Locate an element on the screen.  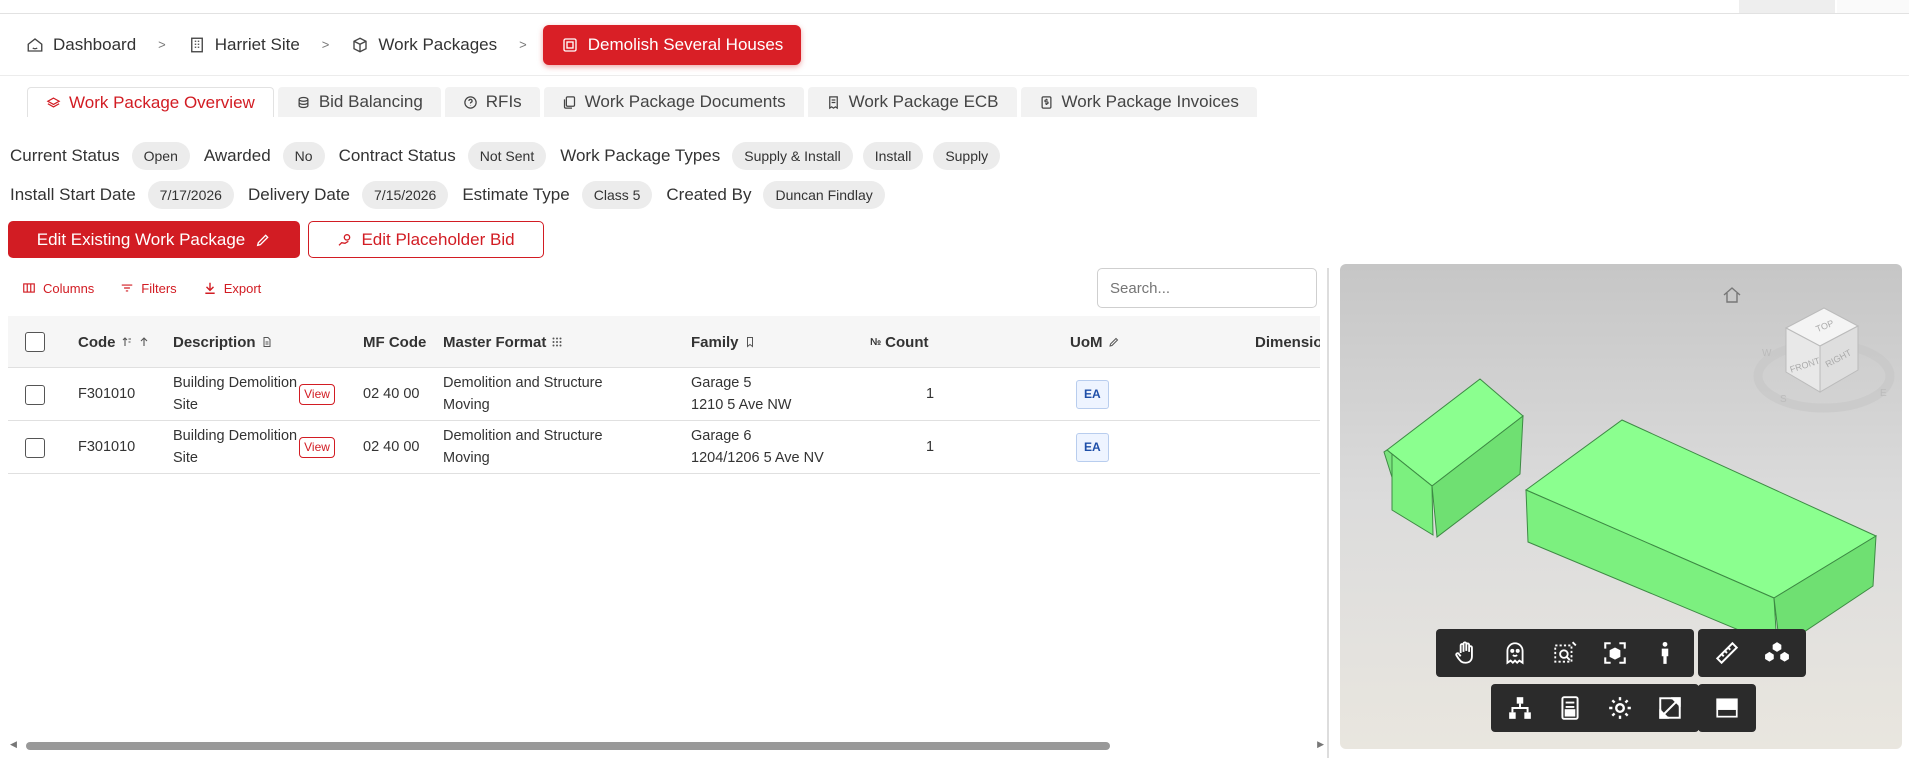
row-select-cell is located at coordinates (35, 447).